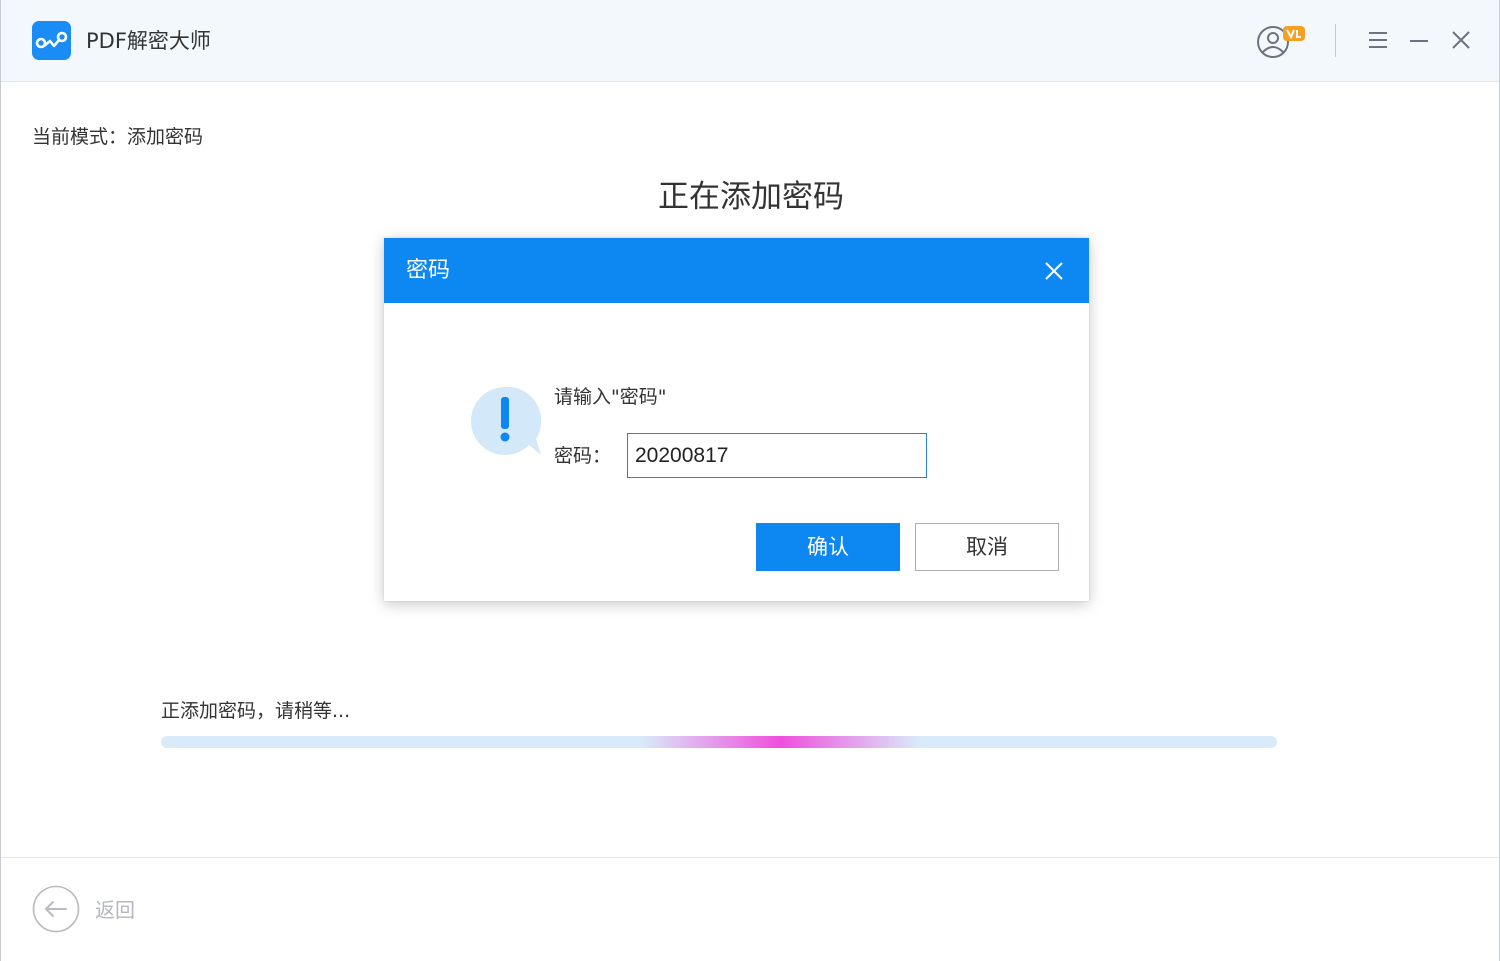 Image resolution: width=1500 pixels, height=961 pixels. Describe the element at coordinates (56, 909) in the screenshot. I see `arrow-left-circle-icon` at that location.